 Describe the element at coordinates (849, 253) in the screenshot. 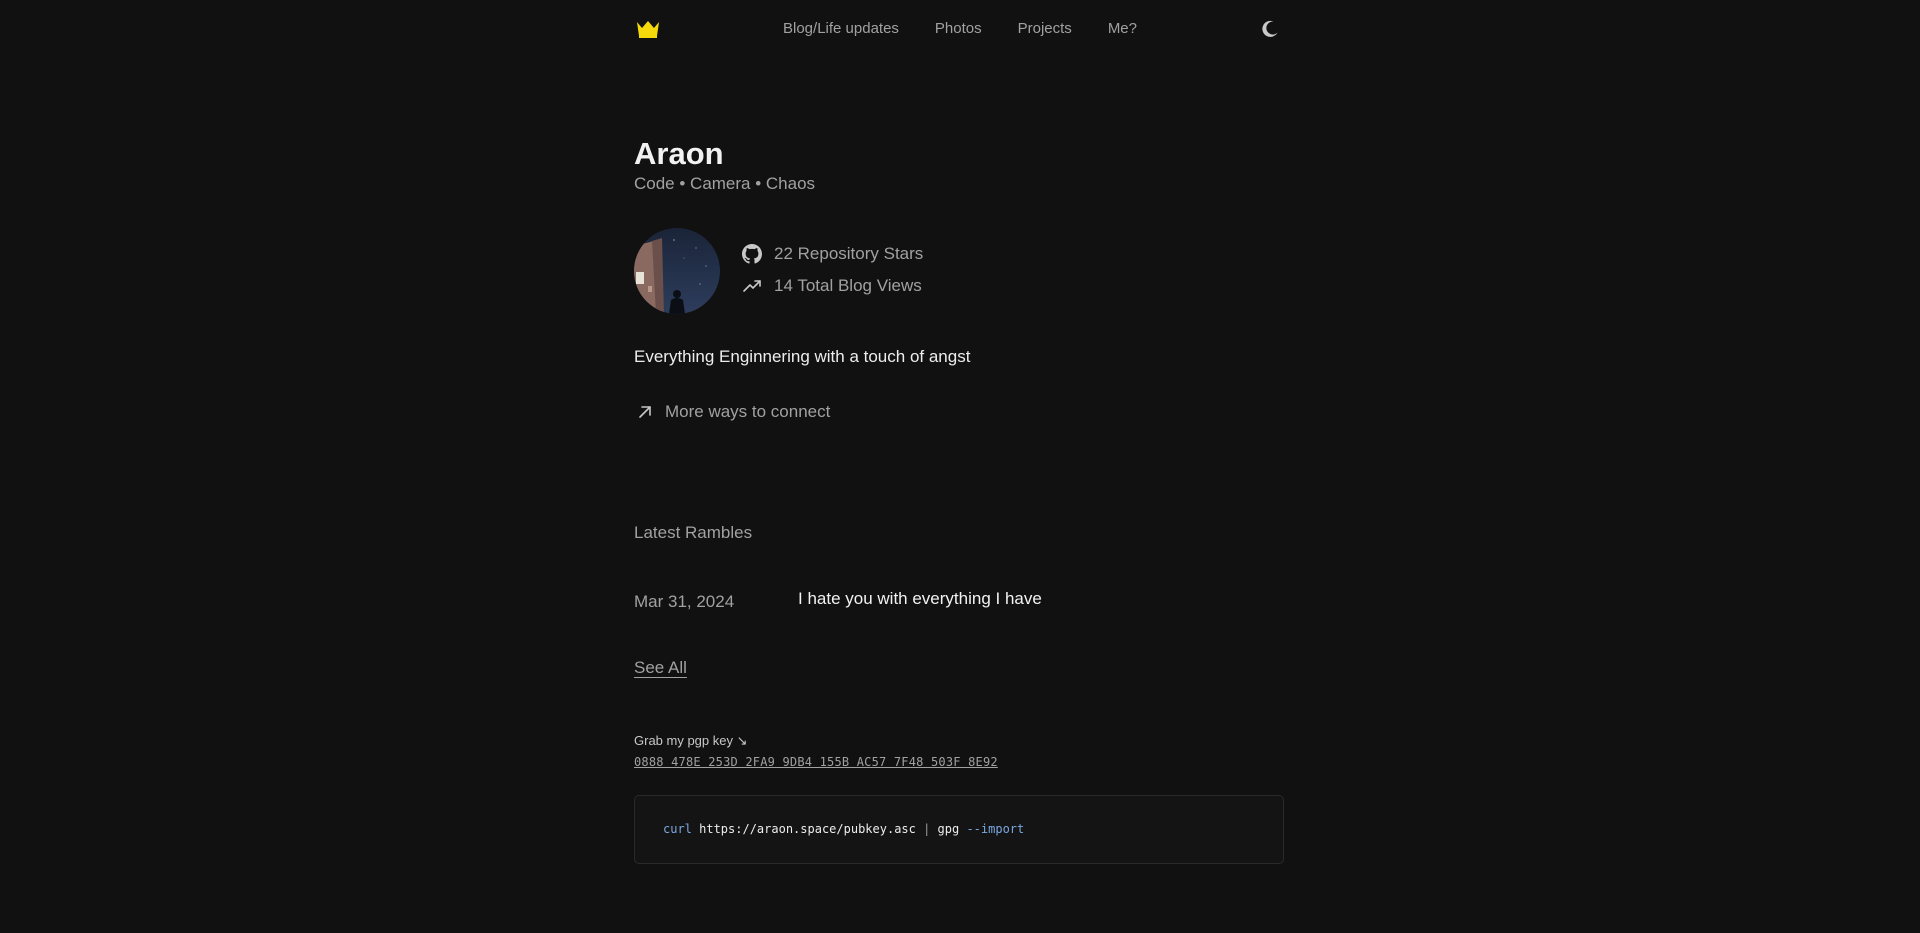

I see `stat-github-label: 22 Repository Stars` at that location.